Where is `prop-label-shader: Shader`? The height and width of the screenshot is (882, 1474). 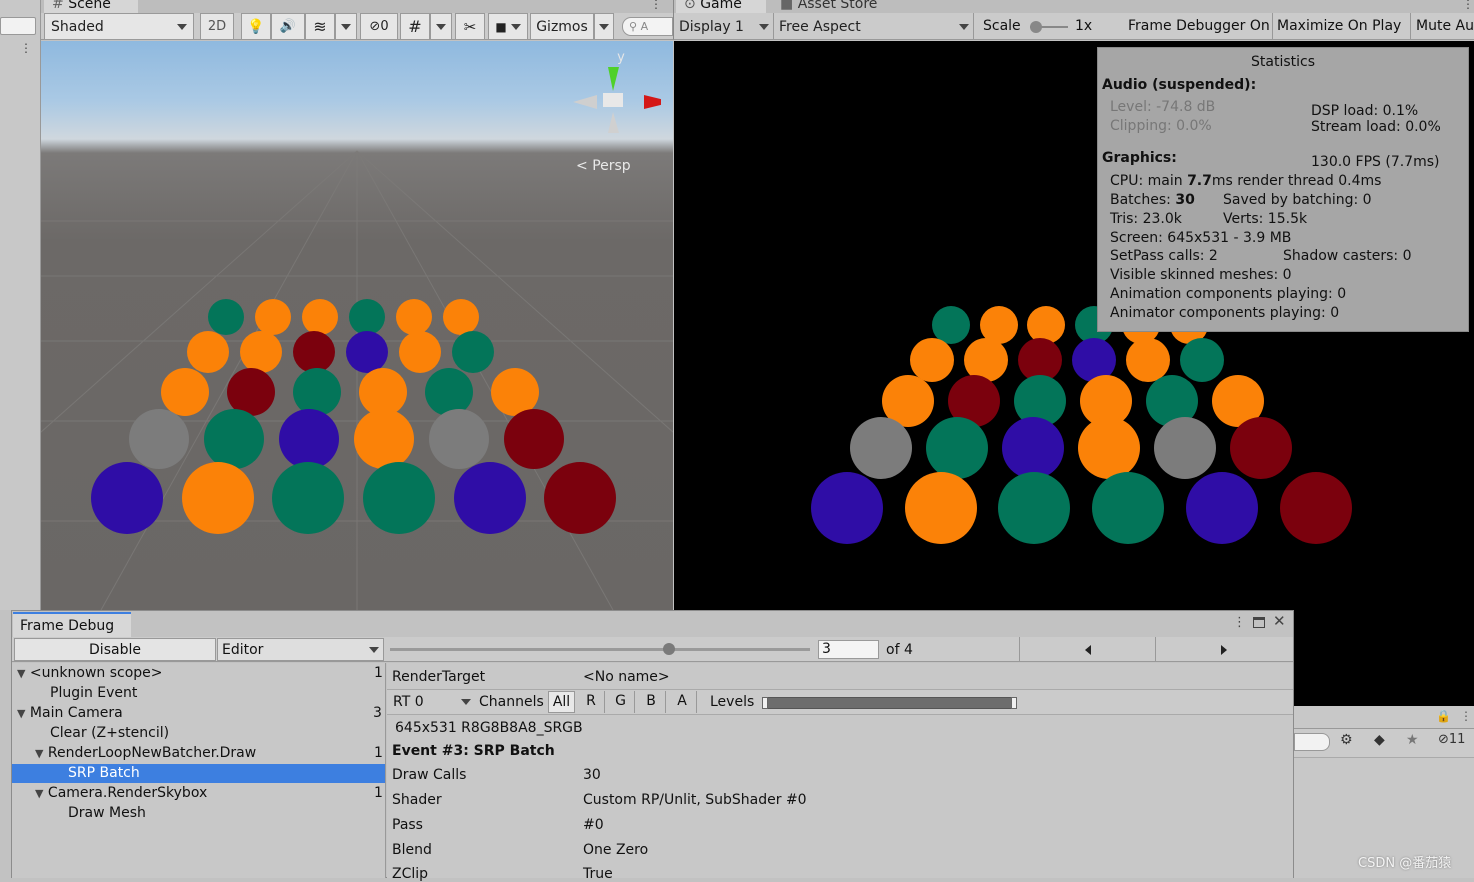 prop-label-shader: Shader is located at coordinates (417, 800).